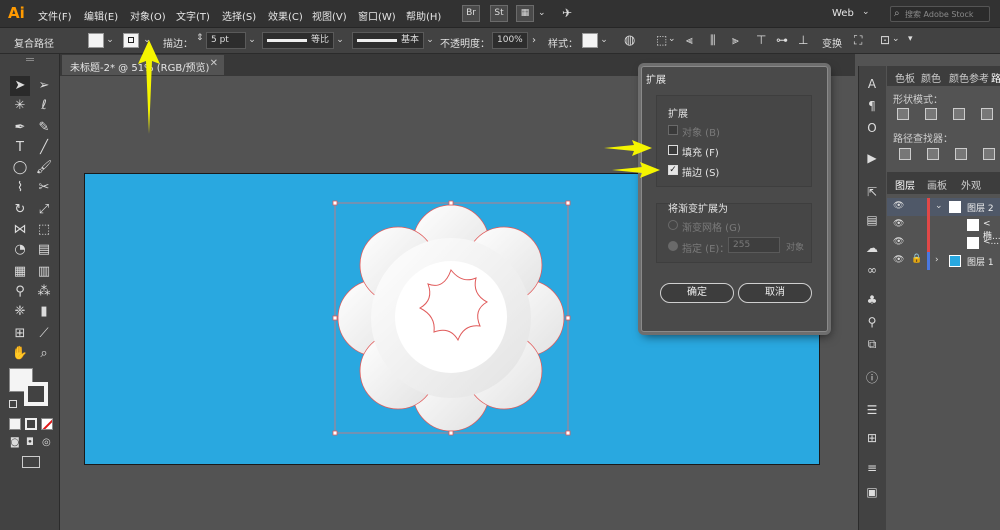 Image resolution: width=1000 pixels, height=530 pixels. Describe the element at coordinates (673, 170) in the screenshot. I see `stroke-checkbox: ✓` at that location.